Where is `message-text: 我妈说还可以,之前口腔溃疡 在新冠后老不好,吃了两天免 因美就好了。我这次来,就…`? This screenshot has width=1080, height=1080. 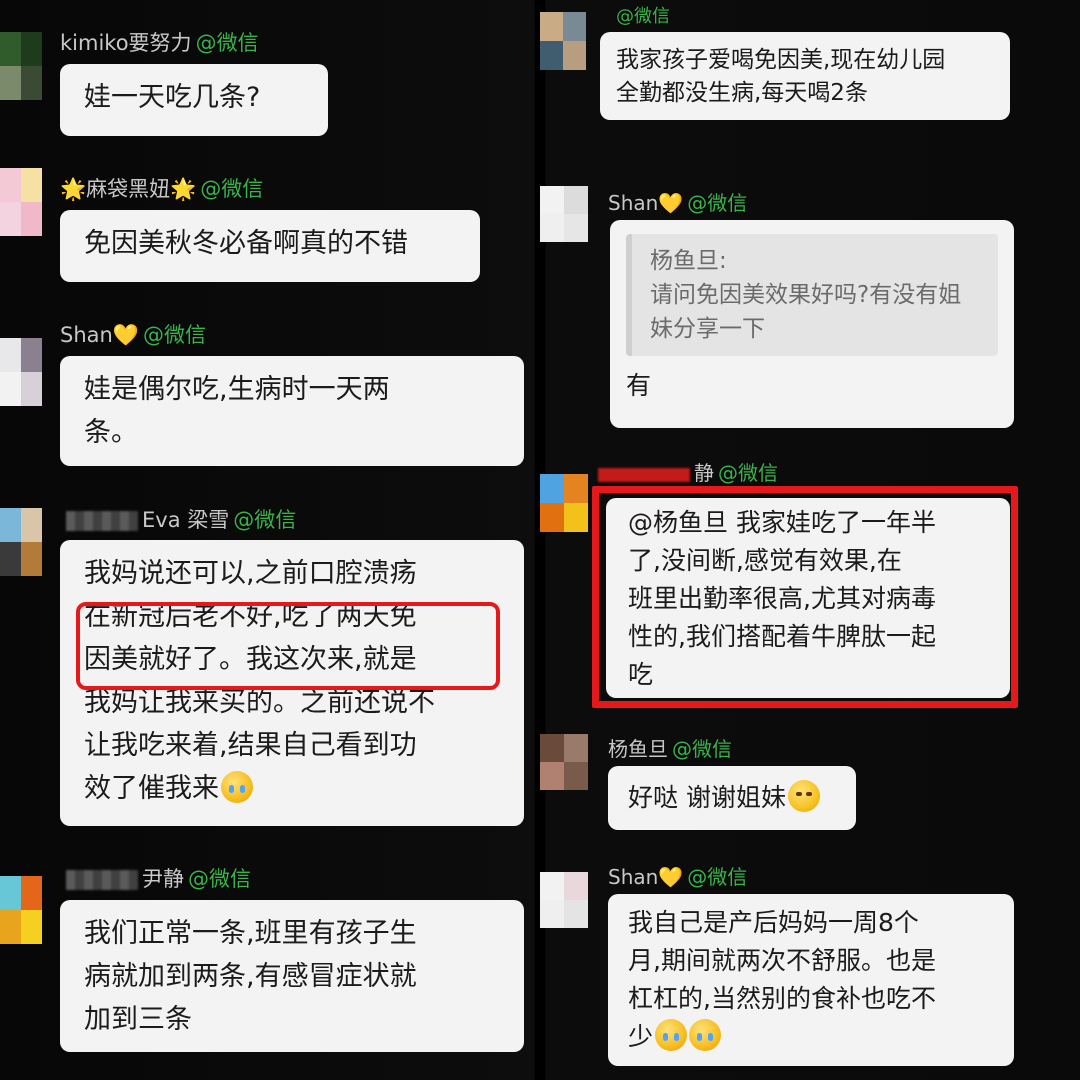 message-text: 我妈说还可以,之前口腔溃疡 在新冠后老不好,吃了两天免 因美就好了。我这次来,就… is located at coordinates (292, 681).